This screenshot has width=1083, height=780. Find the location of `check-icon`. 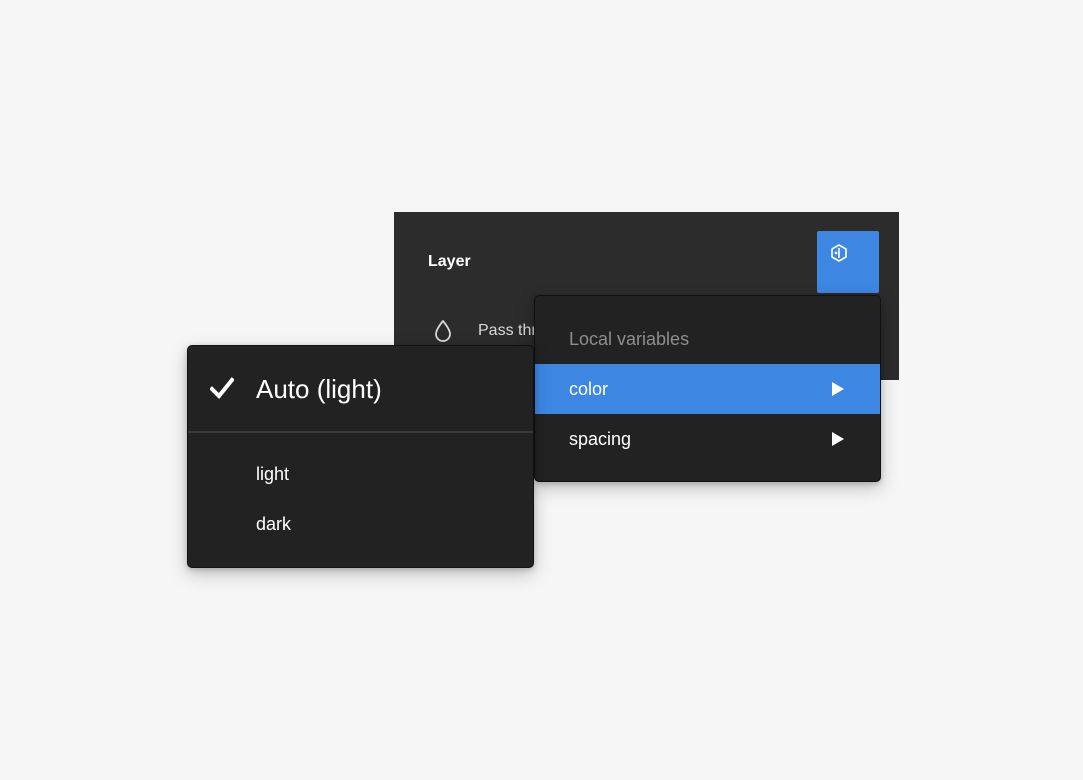

check-icon is located at coordinates (222, 388).